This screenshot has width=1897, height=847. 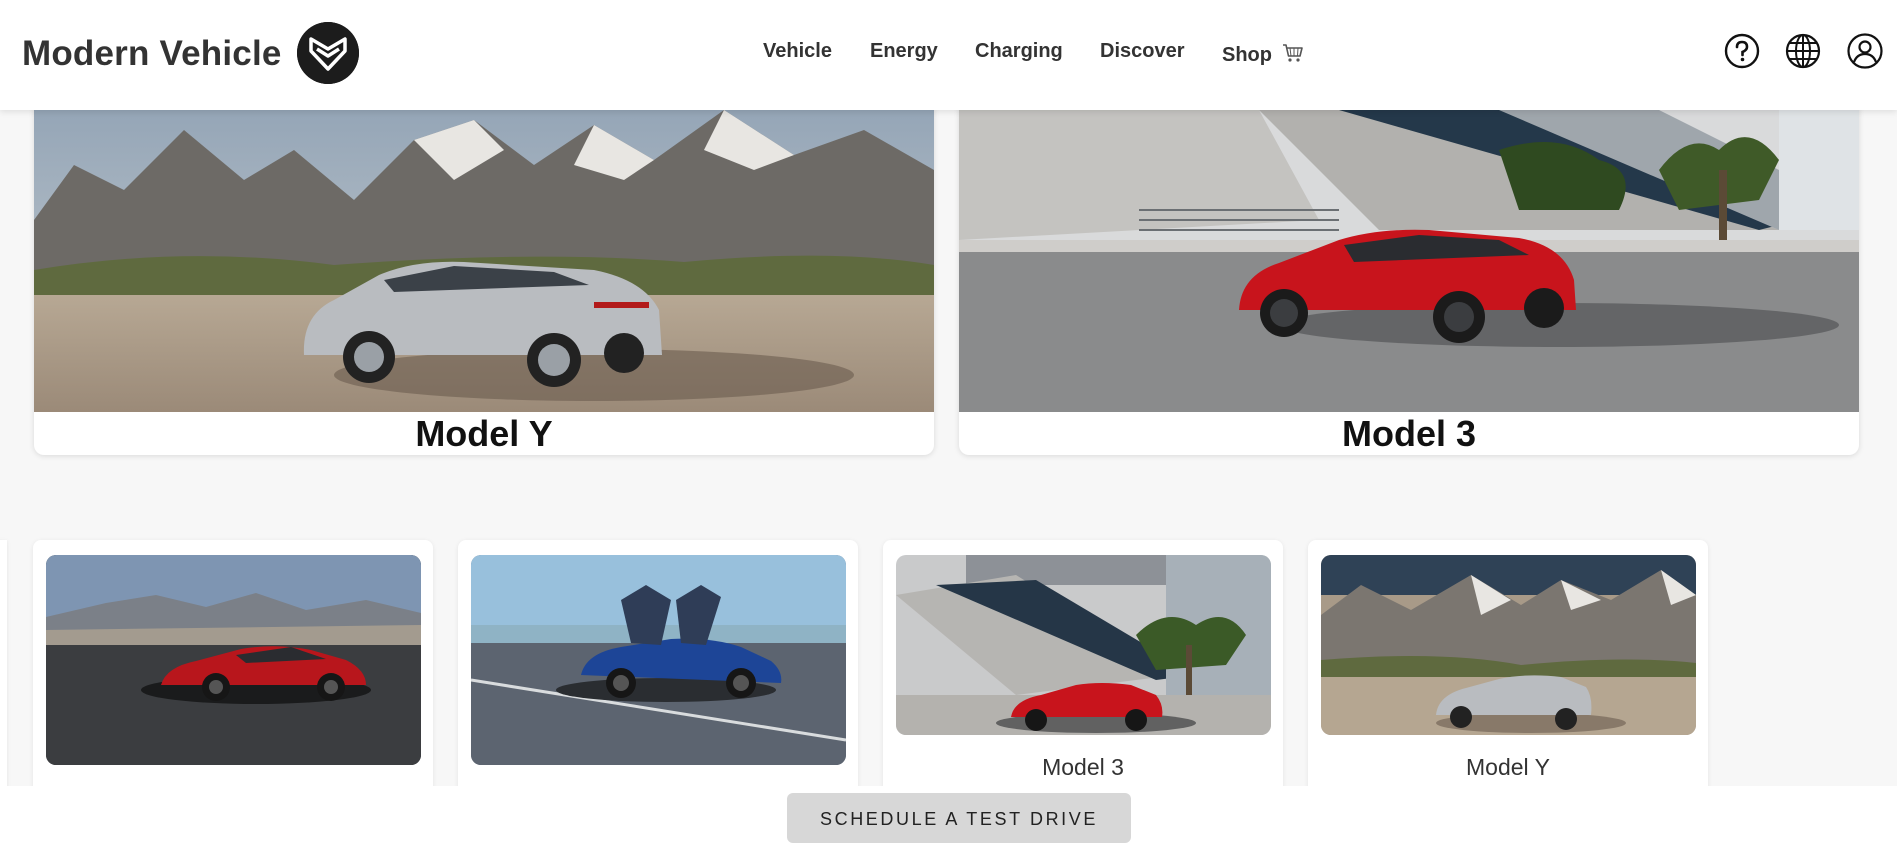 What do you see at coordinates (1408, 433) in the screenshot?
I see `featured-title-model-3: Model 3` at bounding box center [1408, 433].